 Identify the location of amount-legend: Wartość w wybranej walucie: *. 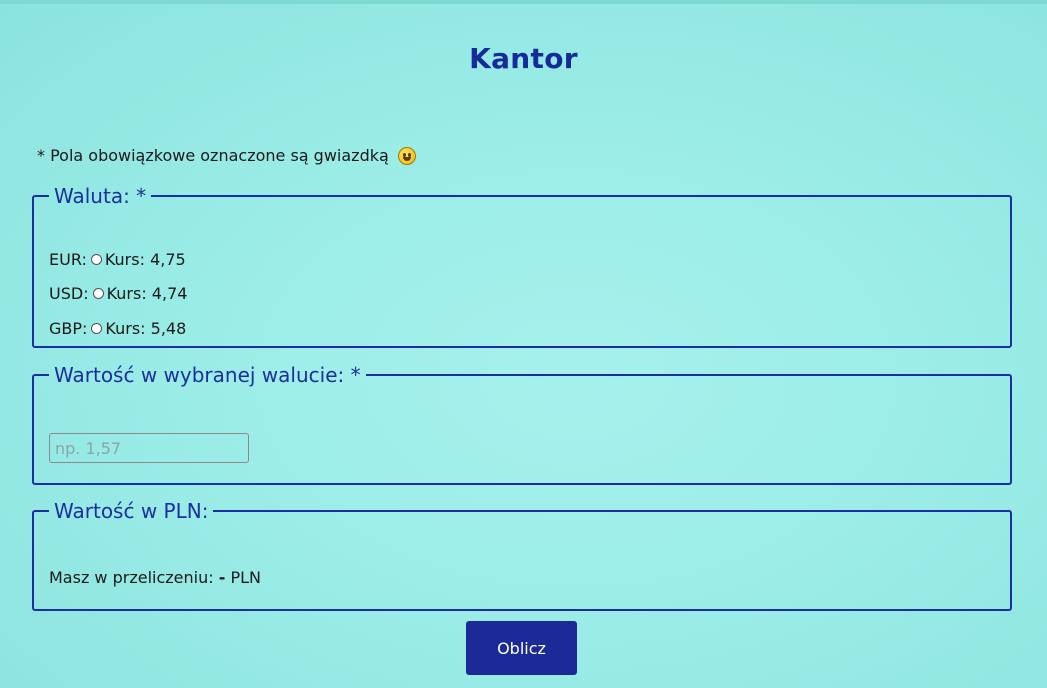
(207, 375).